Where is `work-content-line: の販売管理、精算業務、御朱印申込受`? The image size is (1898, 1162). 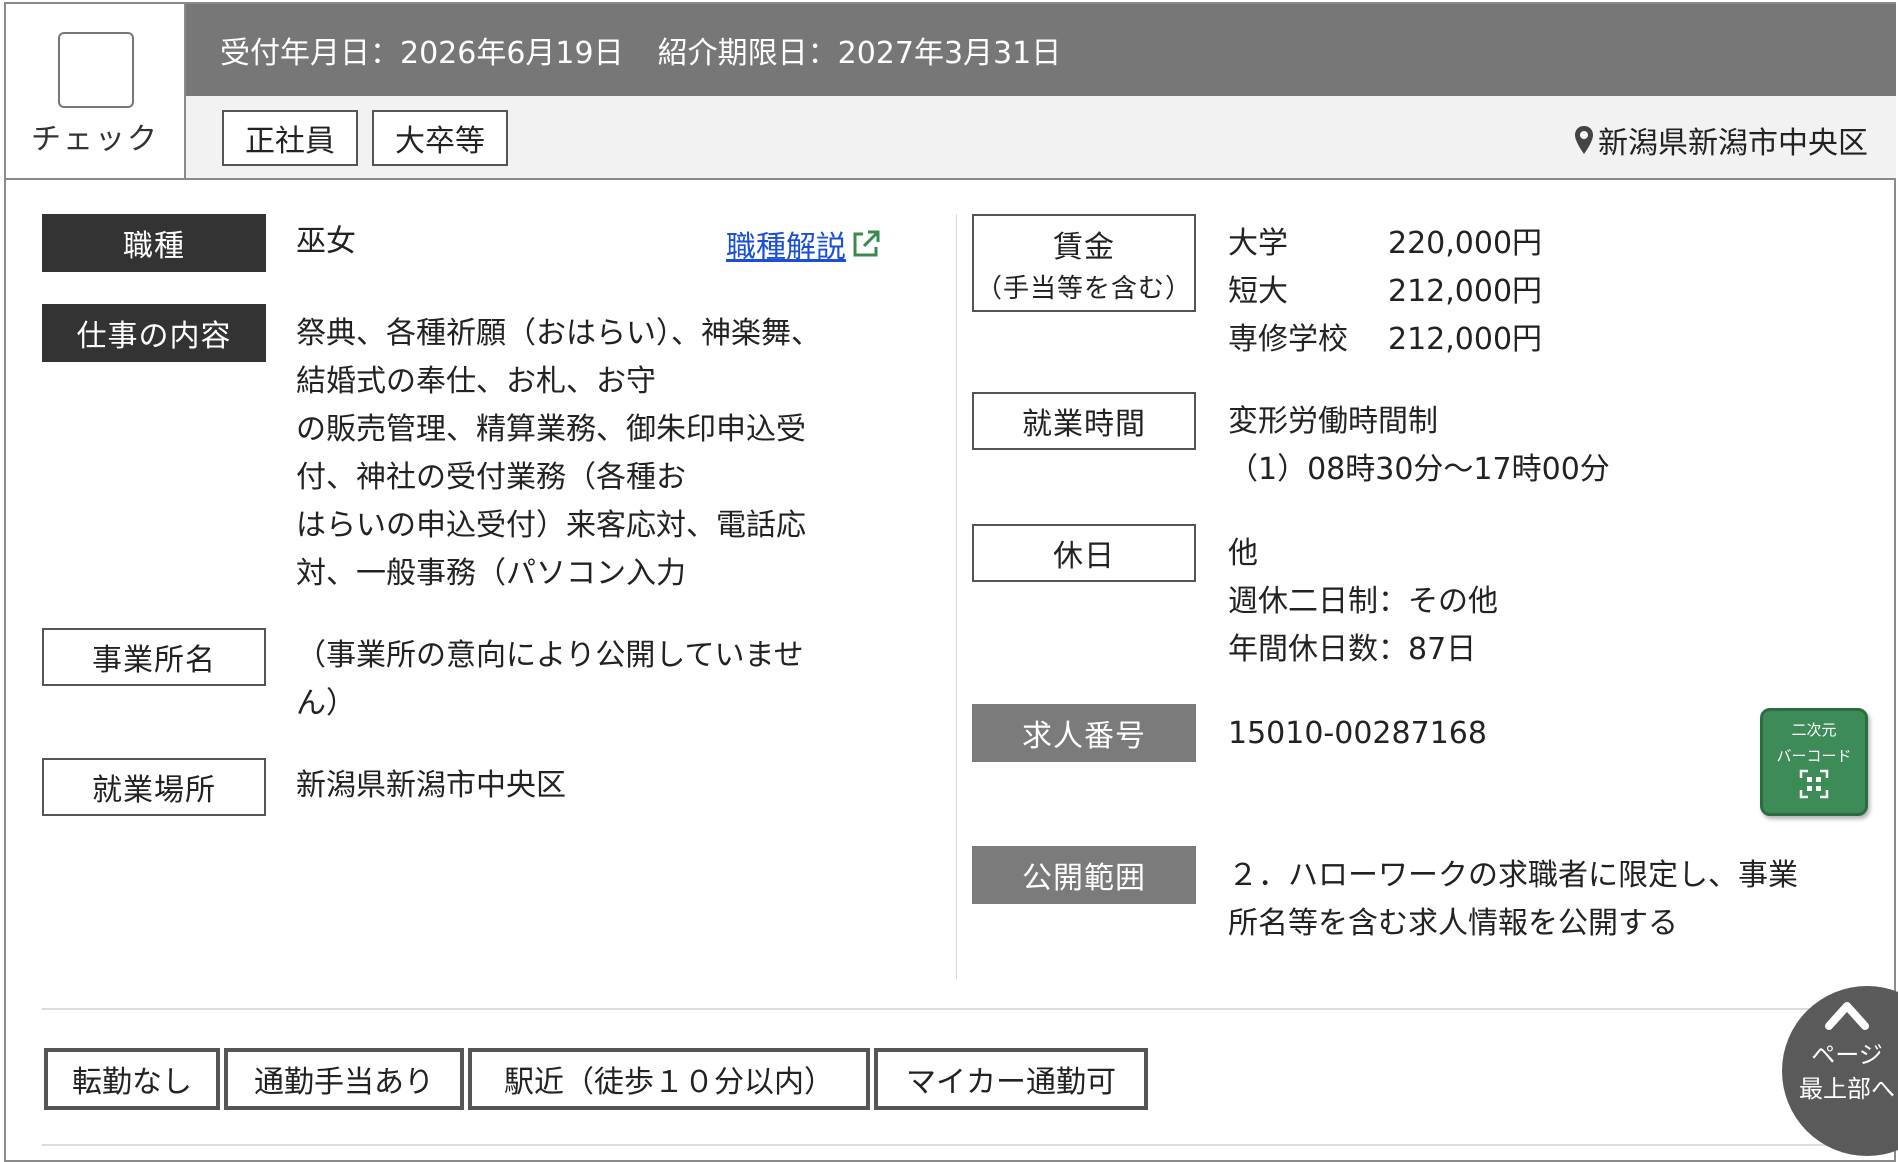 work-content-line: の販売管理、精算業務、御朱印申込受 is located at coordinates (551, 429).